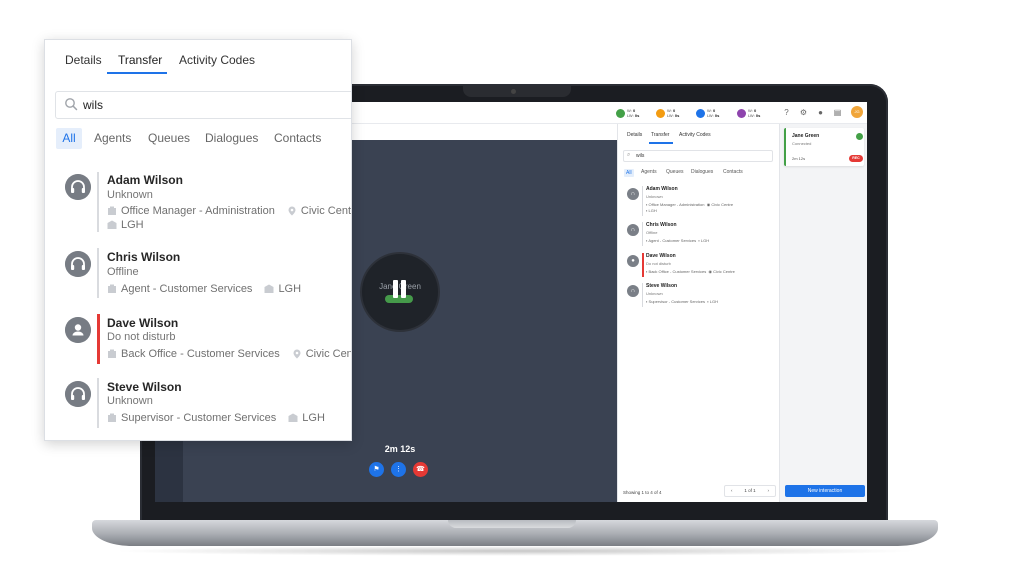 The width and height of the screenshot is (1024, 577). What do you see at coordinates (141, 337) in the screenshot?
I see `contact-status: Do not disturb` at bounding box center [141, 337].